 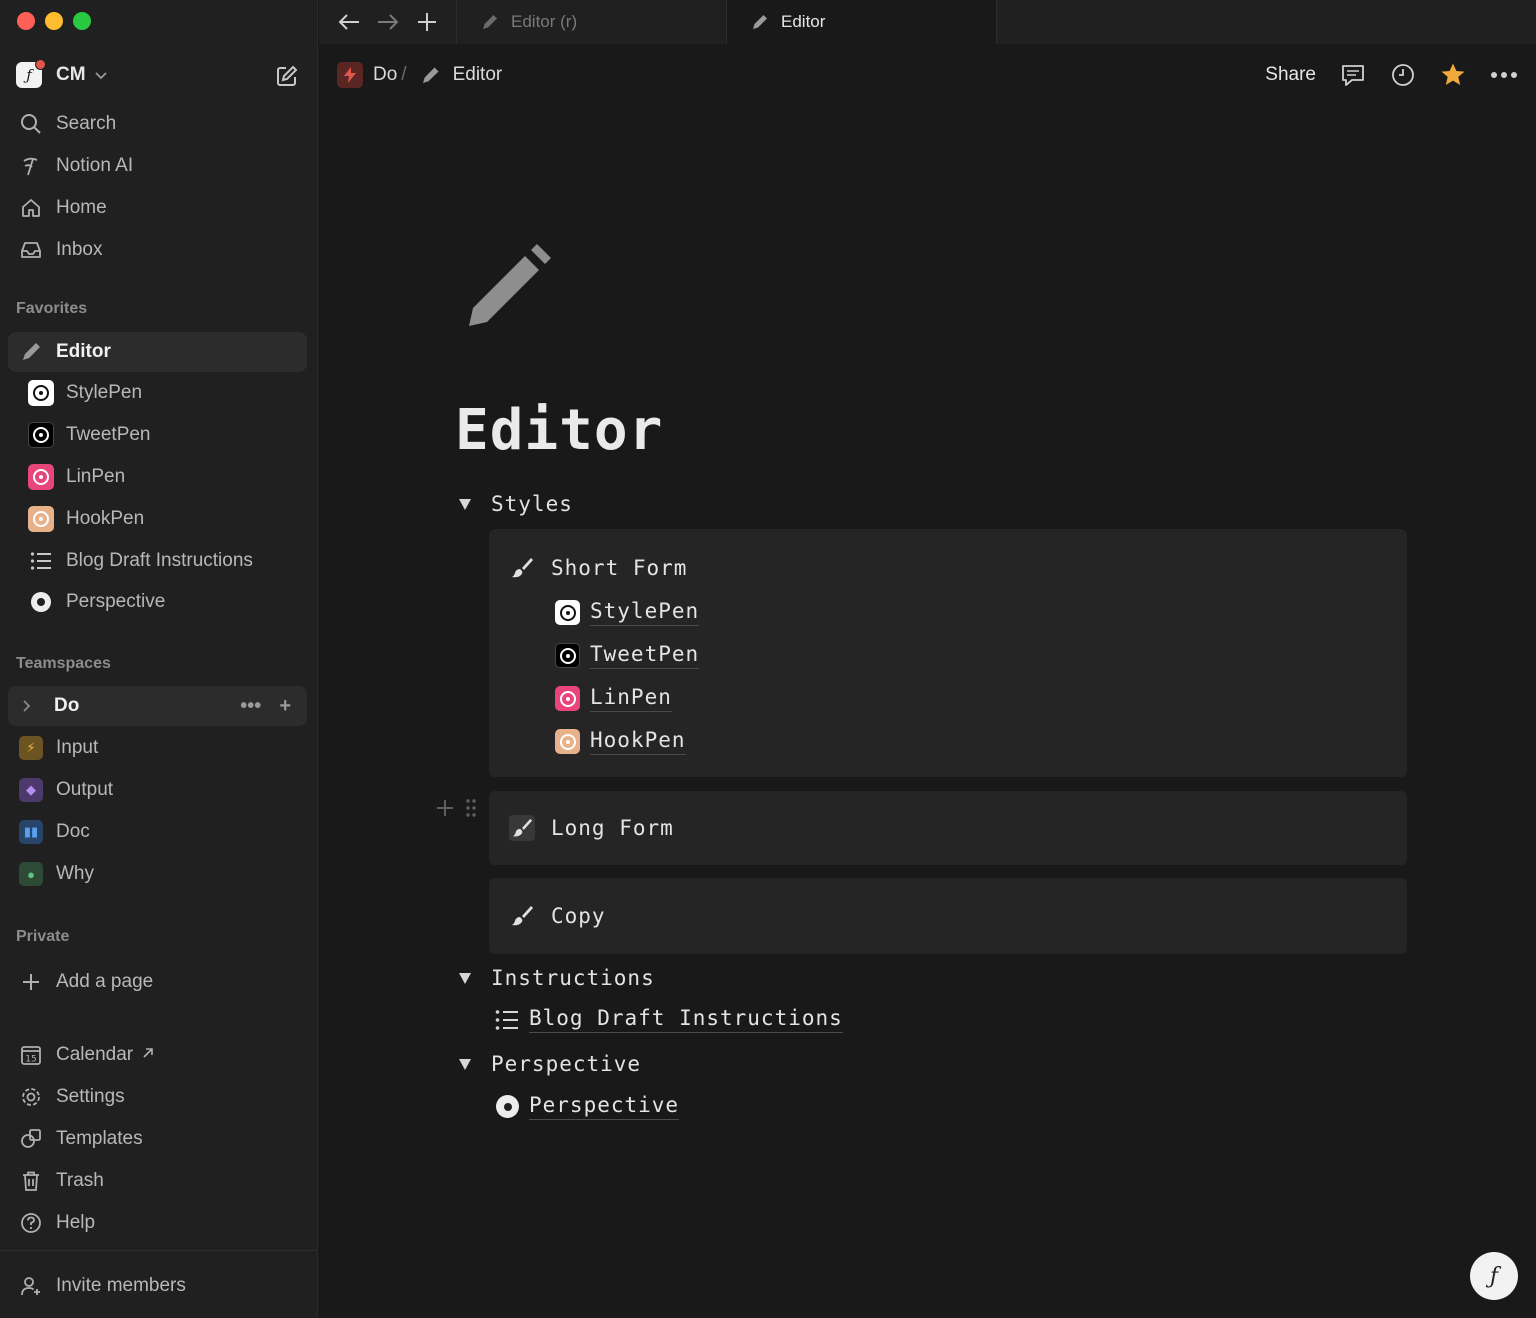 What do you see at coordinates (41, 561) in the screenshot?
I see `list-icon` at bounding box center [41, 561].